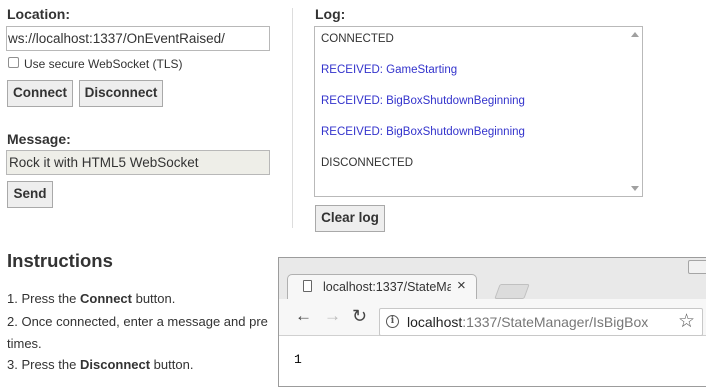 The image size is (706, 387). I want to click on instruction-step-2-cont: times., so click(24, 343).